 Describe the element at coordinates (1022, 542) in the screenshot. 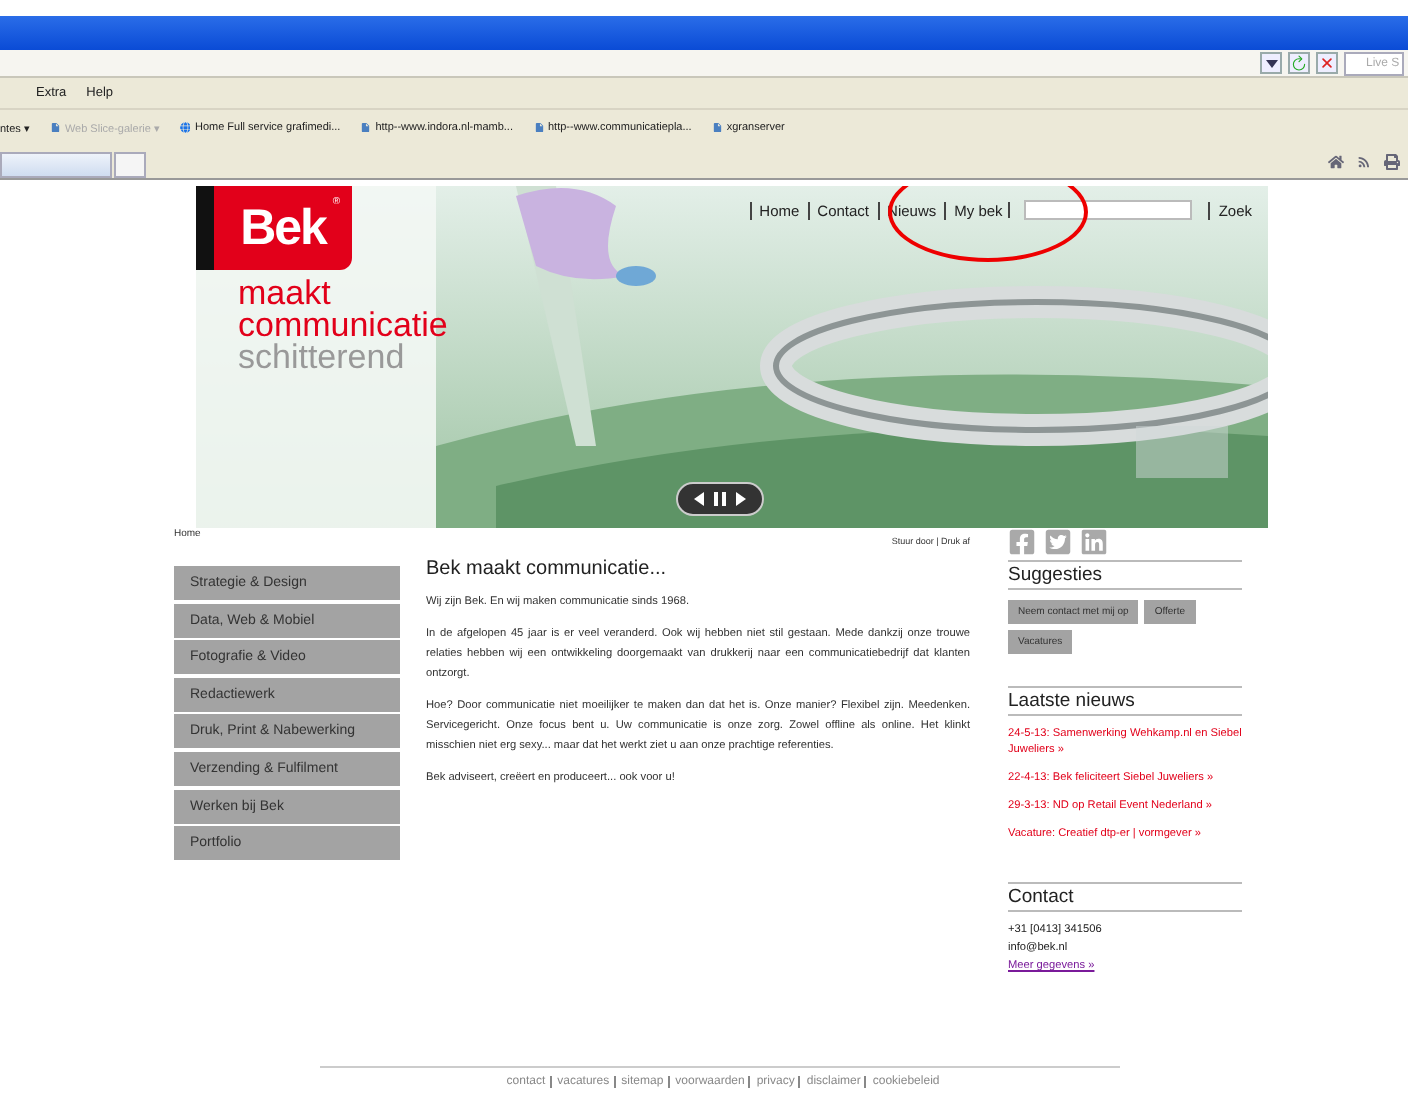

I see `facebook-icon` at that location.